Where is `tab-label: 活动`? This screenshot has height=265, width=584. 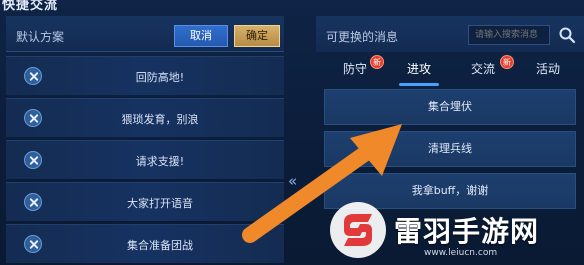
tab-label: 活动 is located at coordinates (547, 69).